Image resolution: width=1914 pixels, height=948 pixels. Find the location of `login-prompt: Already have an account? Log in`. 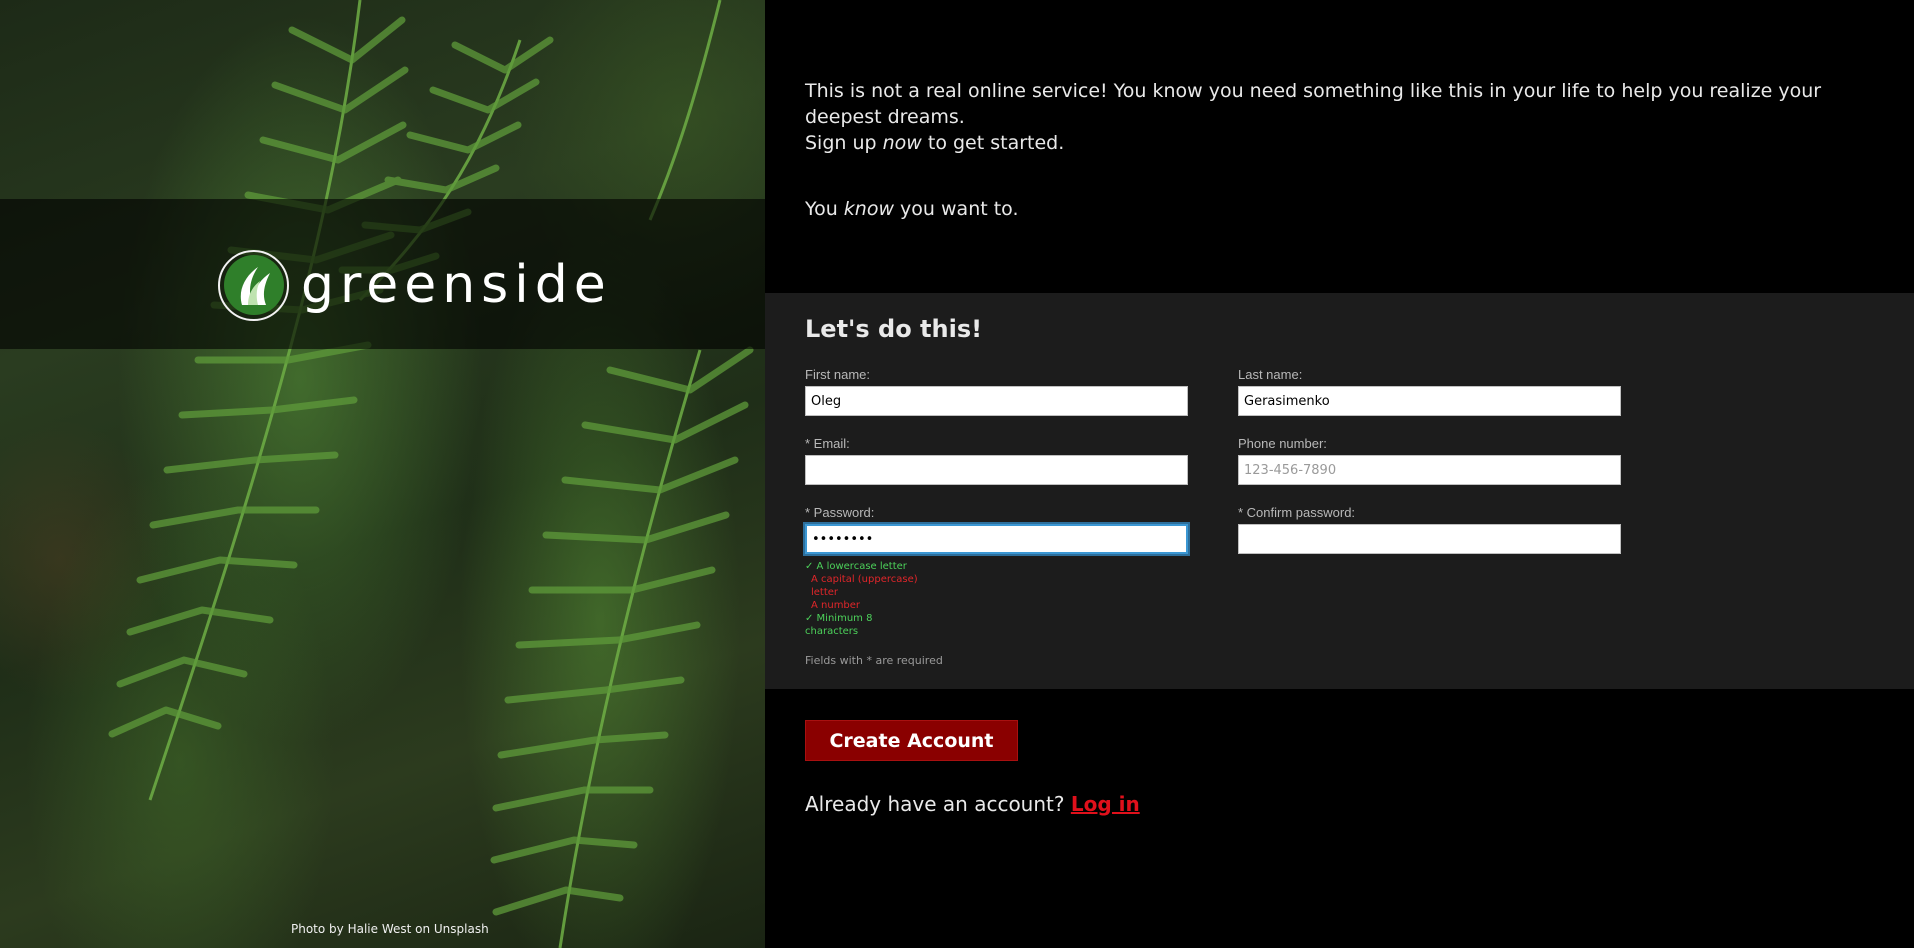

login-prompt: Already have an account? Log in is located at coordinates (972, 804).